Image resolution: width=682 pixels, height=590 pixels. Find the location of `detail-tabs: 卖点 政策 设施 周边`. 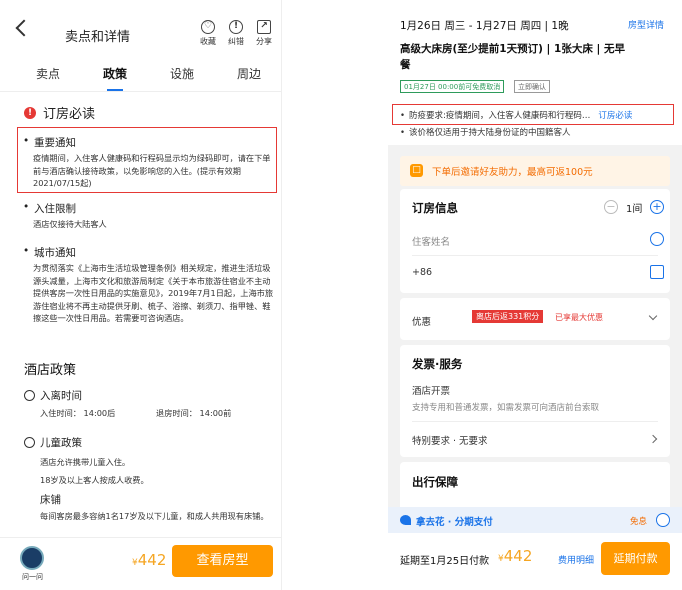

detail-tabs: 卖点 政策 设施 周边 is located at coordinates (140, 75).